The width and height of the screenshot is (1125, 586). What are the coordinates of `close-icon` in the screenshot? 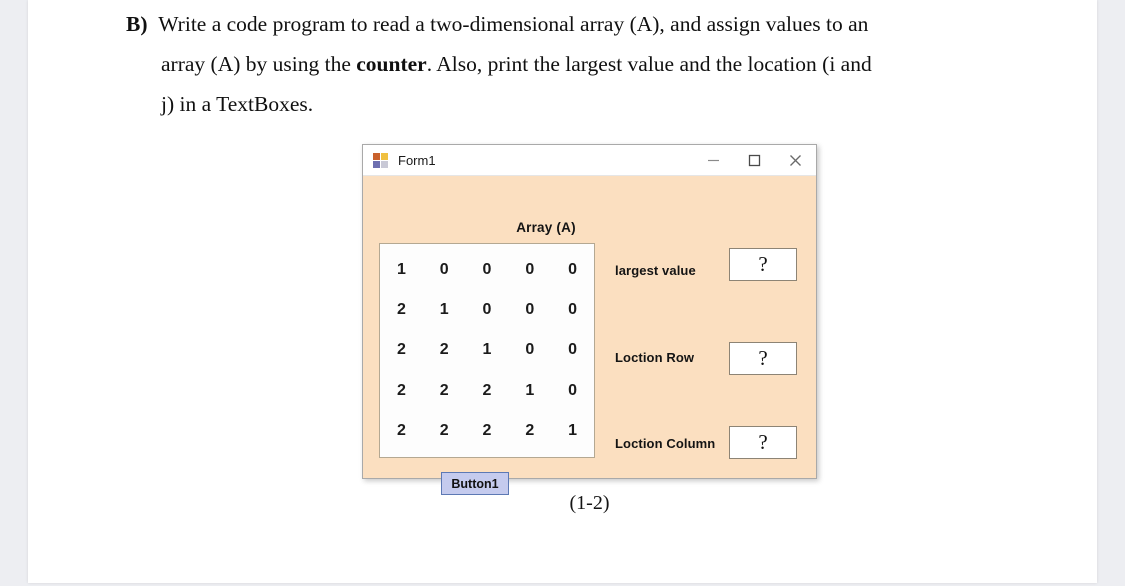 It's located at (795, 160).